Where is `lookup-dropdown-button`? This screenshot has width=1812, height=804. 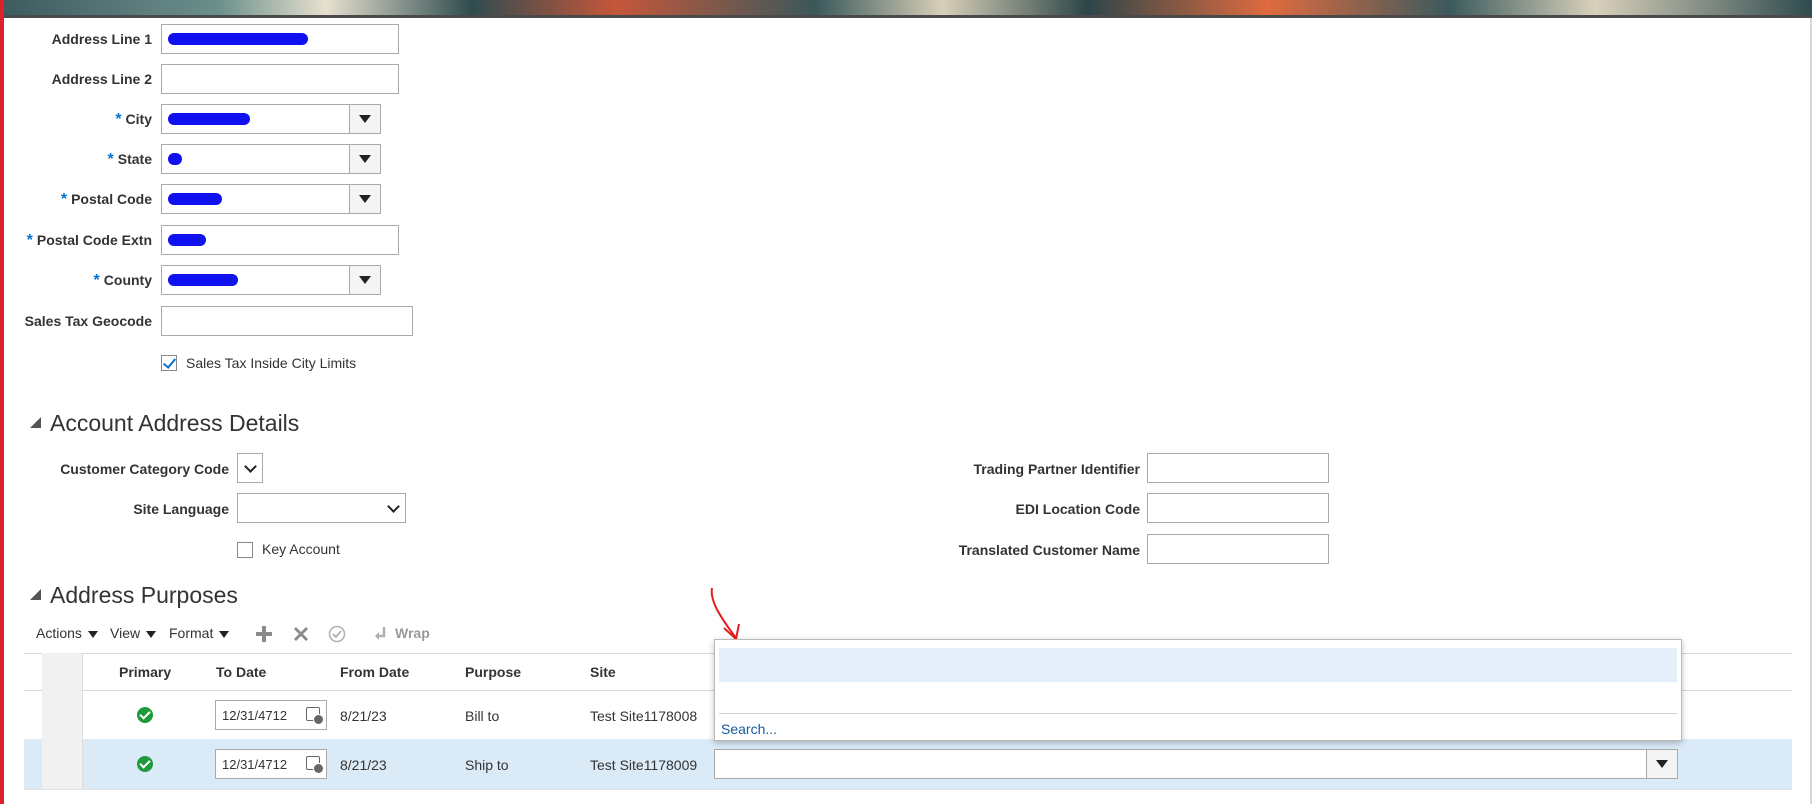
lookup-dropdown-button is located at coordinates (1661, 764).